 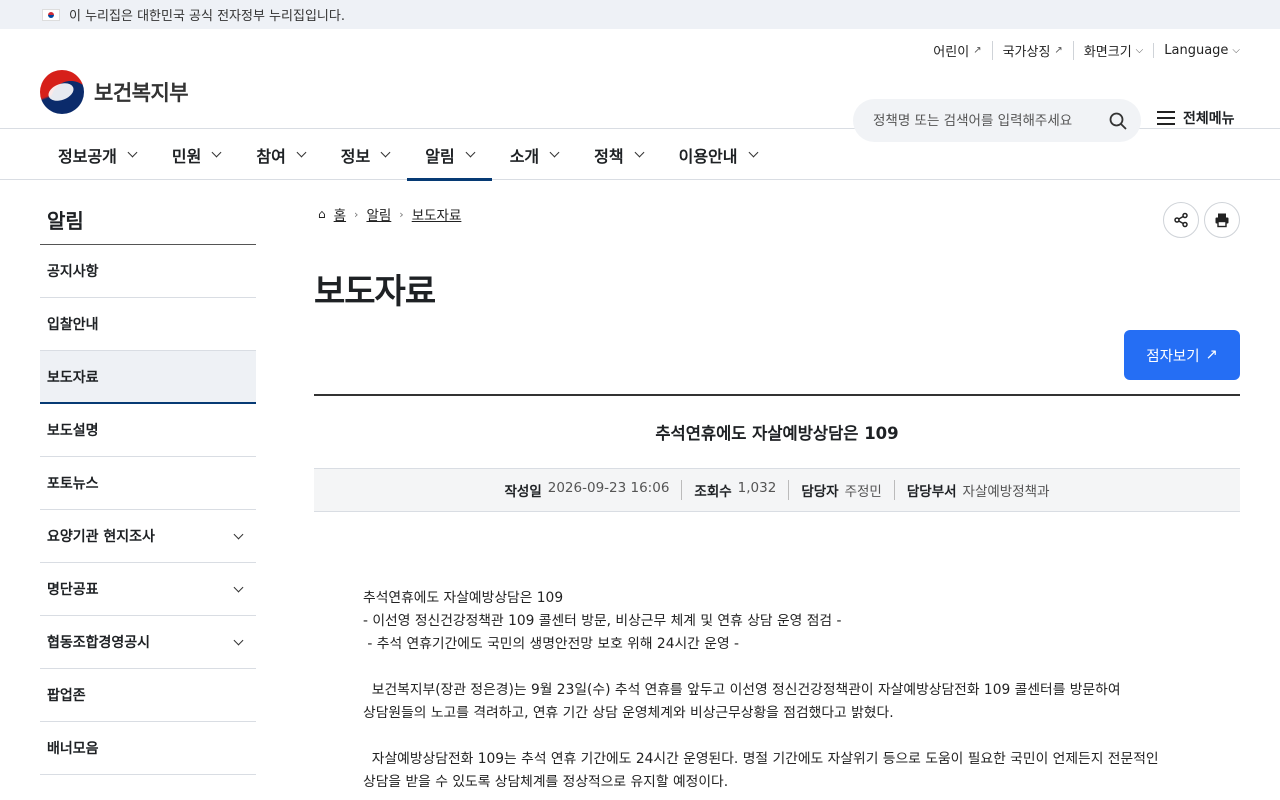 What do you see at coordinates (708, 156) in the screenshot?
I see `gnb-label: 이용안내` at bounding box center [708, 156].